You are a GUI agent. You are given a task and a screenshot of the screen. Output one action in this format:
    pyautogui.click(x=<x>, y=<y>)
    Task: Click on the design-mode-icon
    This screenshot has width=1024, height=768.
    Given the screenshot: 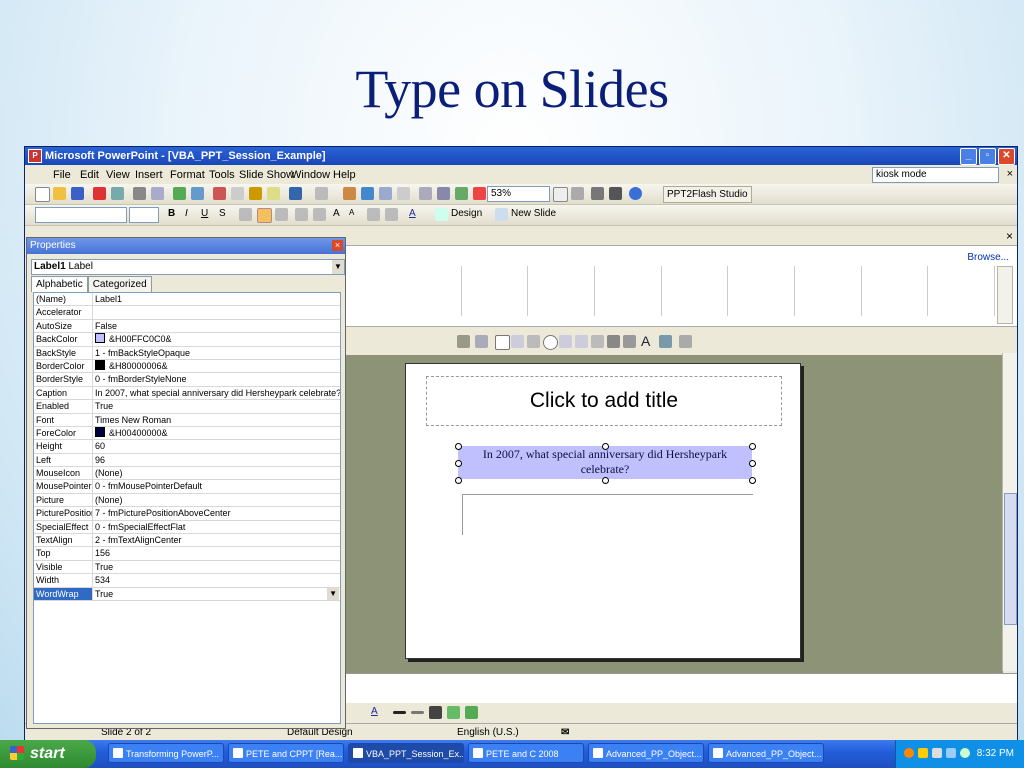 What is the action you would take?
    pyautogui.click(x=463, y=341)
    